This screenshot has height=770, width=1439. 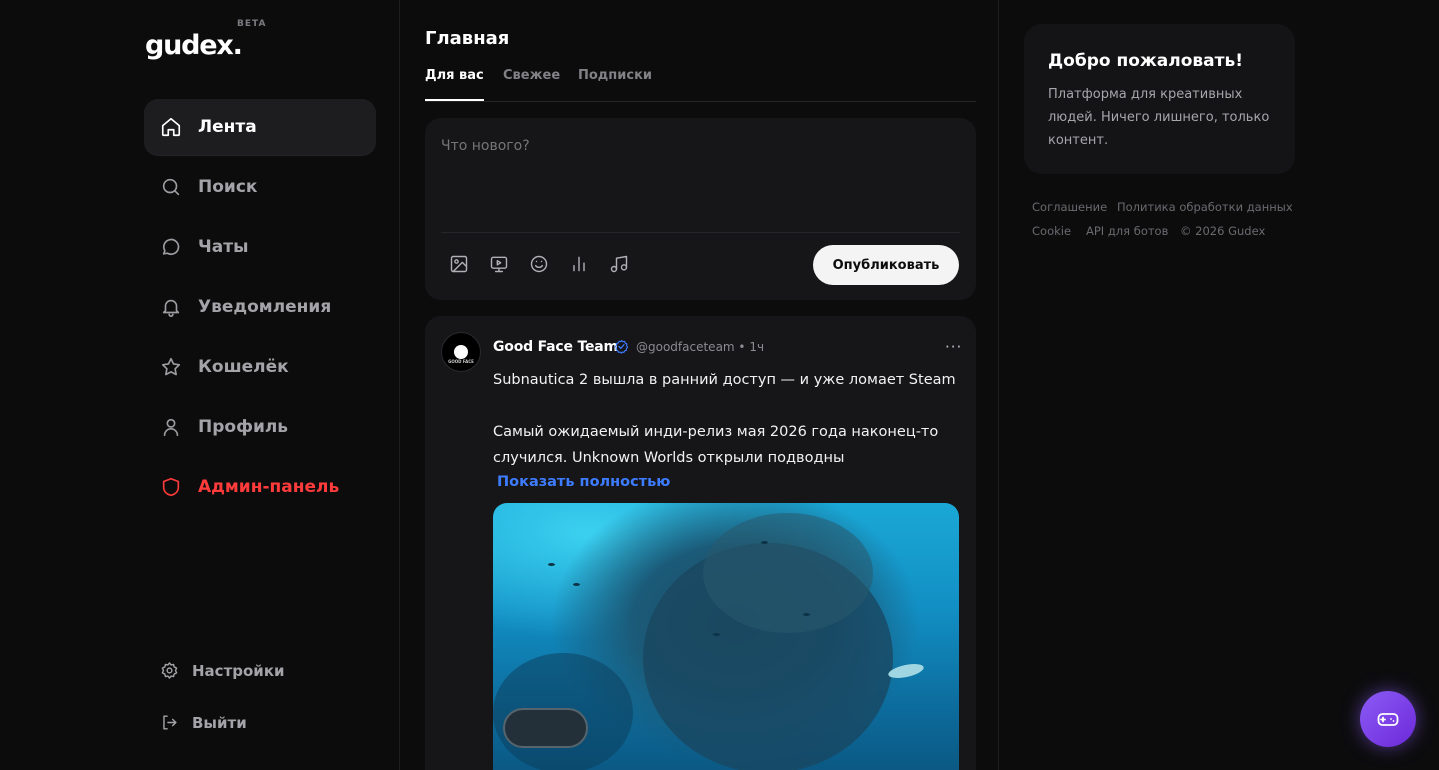 I want to click on welcome-title: Добро пожаловать!, so click(x=1145, y=61).